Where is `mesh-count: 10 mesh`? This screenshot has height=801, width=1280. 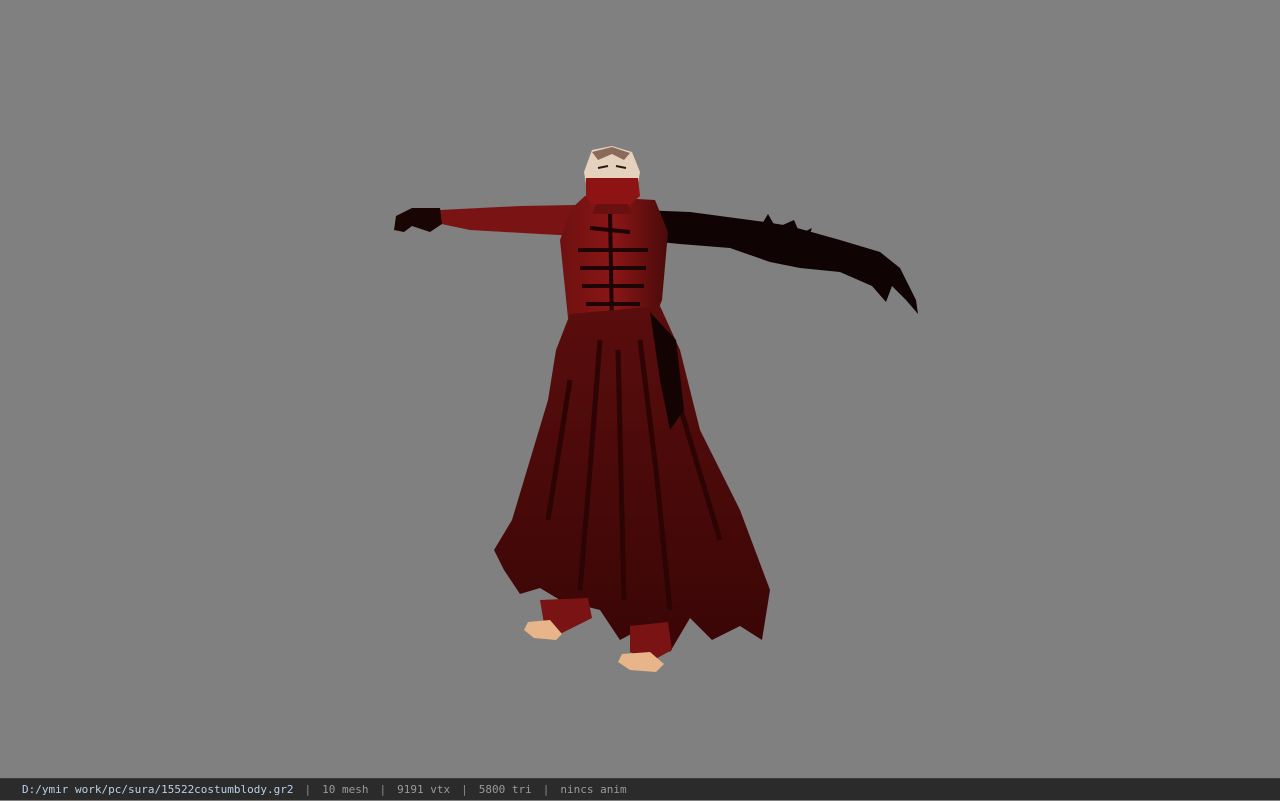 mesh-count: 10 mesh is located at coordinates (345, 789).